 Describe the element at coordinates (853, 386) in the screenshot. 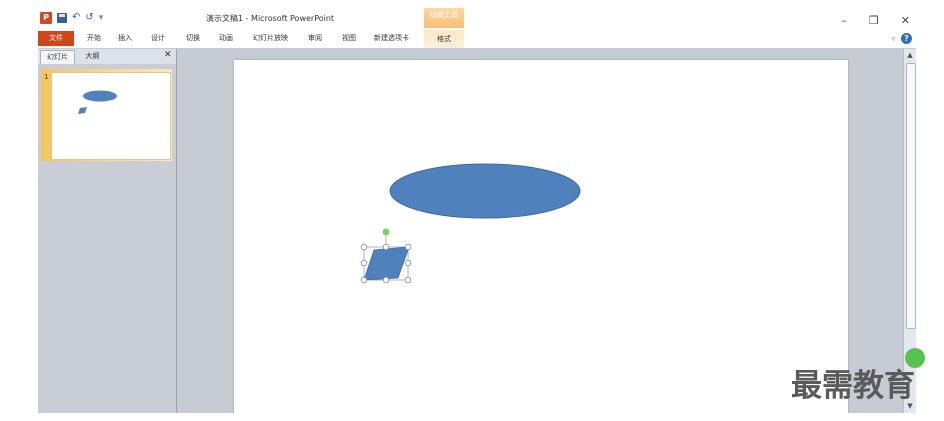

I see `watermark: 最需教育` at that location.